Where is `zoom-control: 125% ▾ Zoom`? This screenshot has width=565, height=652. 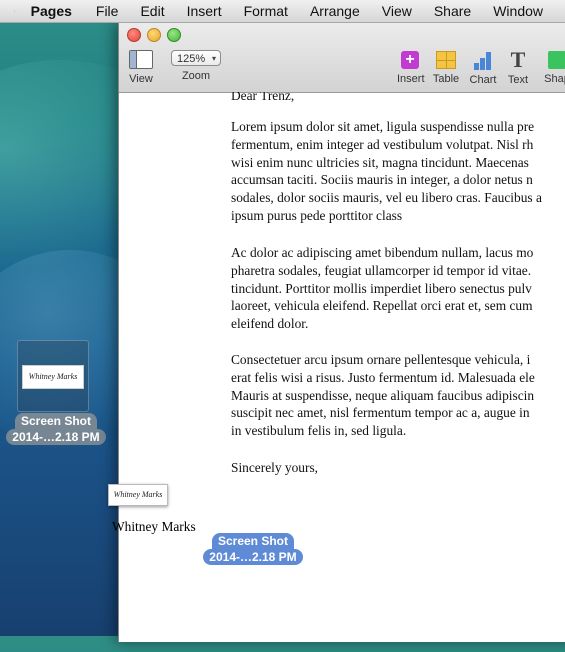 zoom-control: 125% ▾ Zoom is located at coordinates (196, 66).